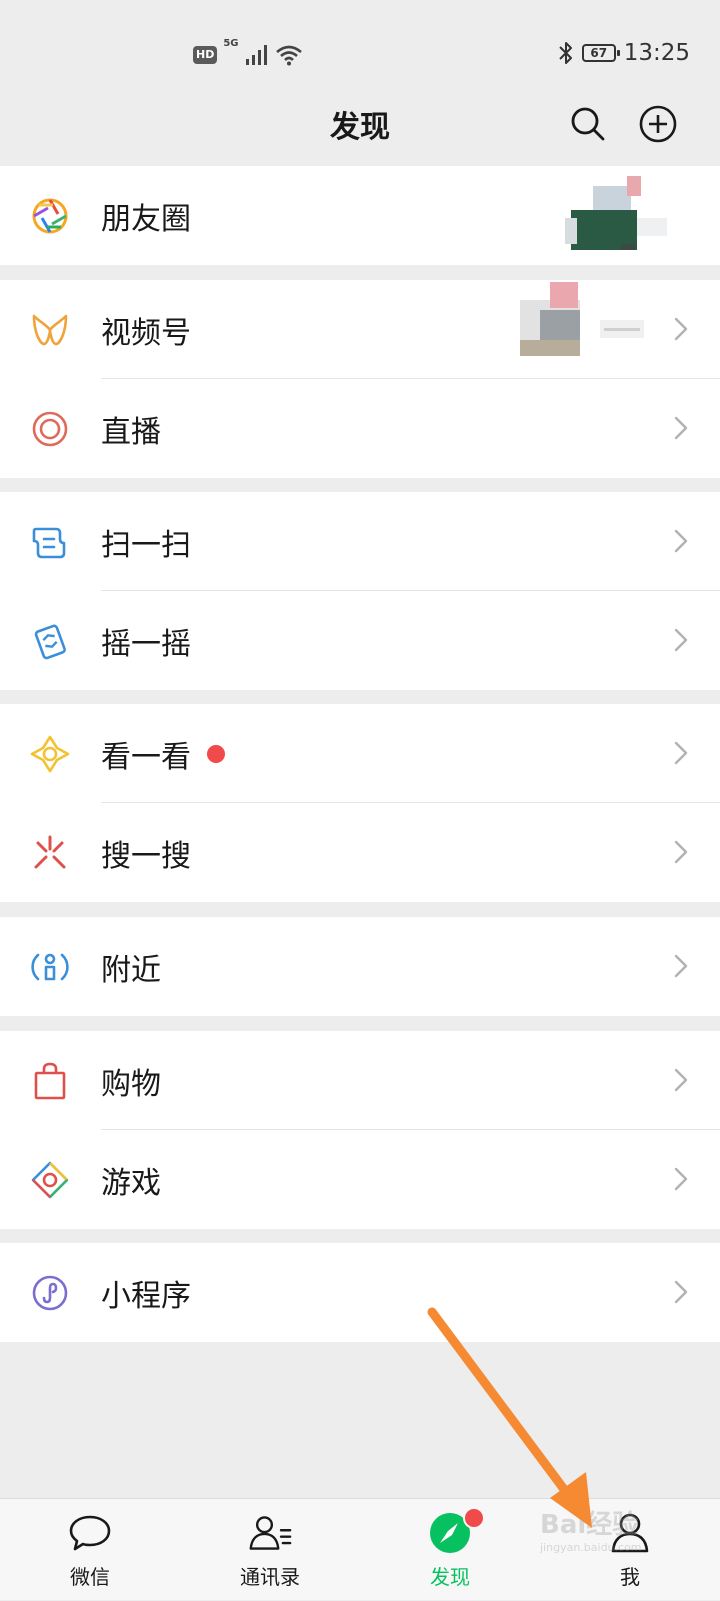 This screenshot has width=720, height=1601. I want to click on status-network-group: HD 5G, so click(248, 54).